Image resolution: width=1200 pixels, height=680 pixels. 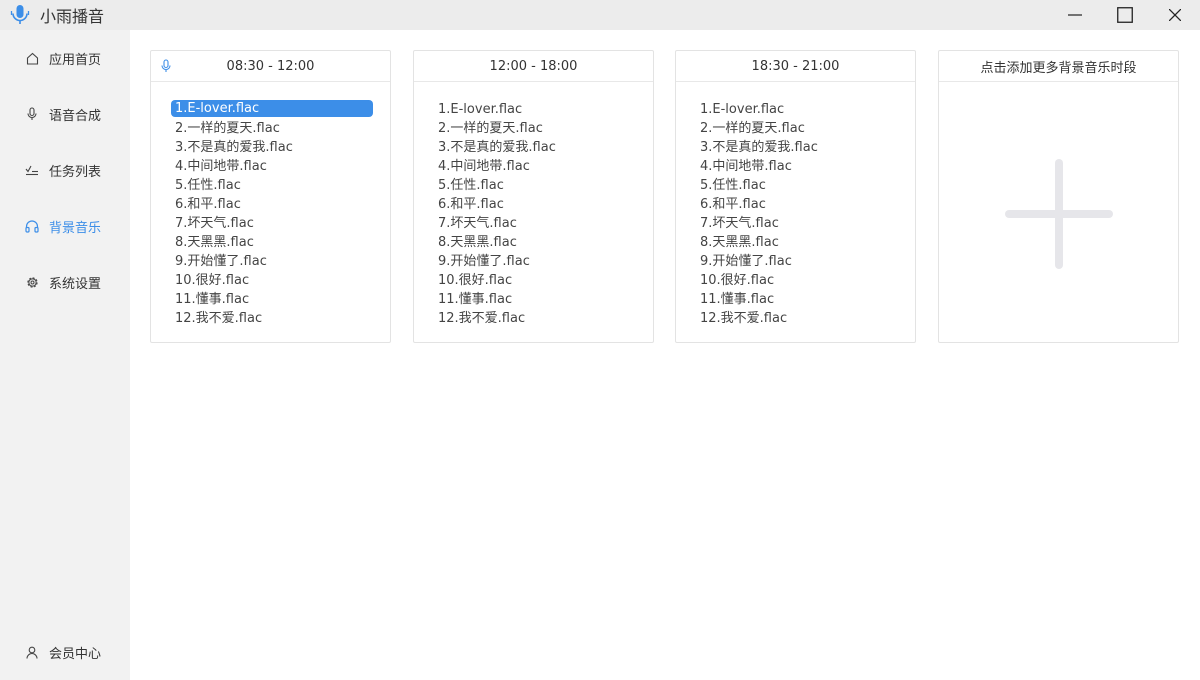 I want to click on sidebar-item-background-music: 背景音乐, so click(x=65, y=226).